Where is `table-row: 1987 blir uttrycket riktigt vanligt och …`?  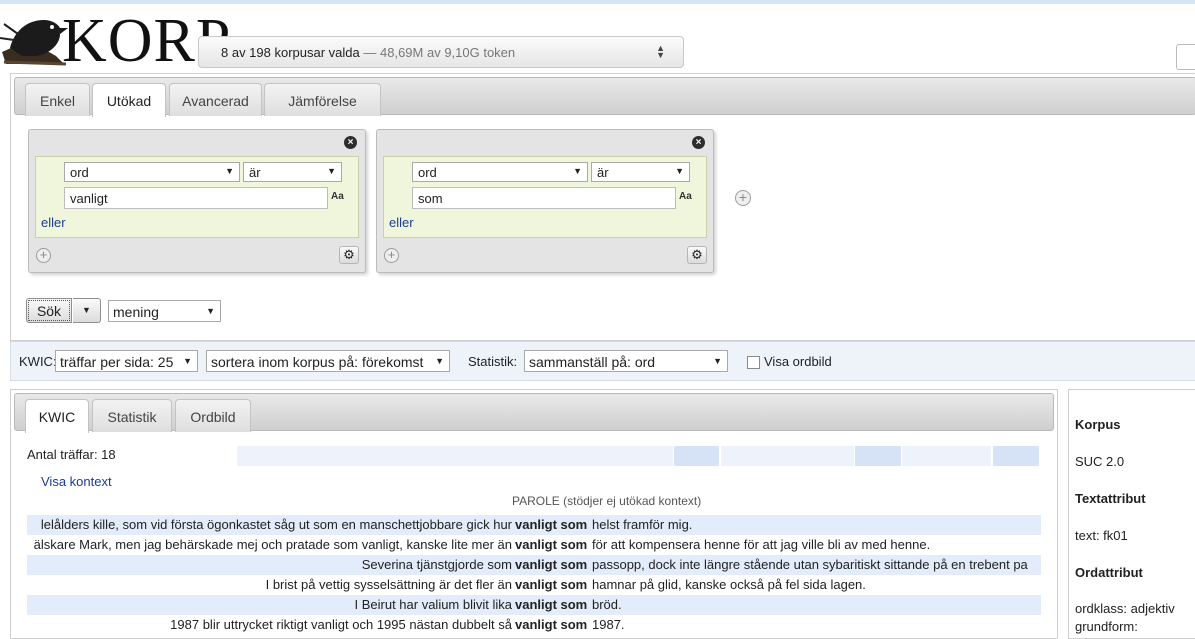
table-row: 1987 blir uttrycket riktigt vanligt och … is located at coordinates (534, 625).